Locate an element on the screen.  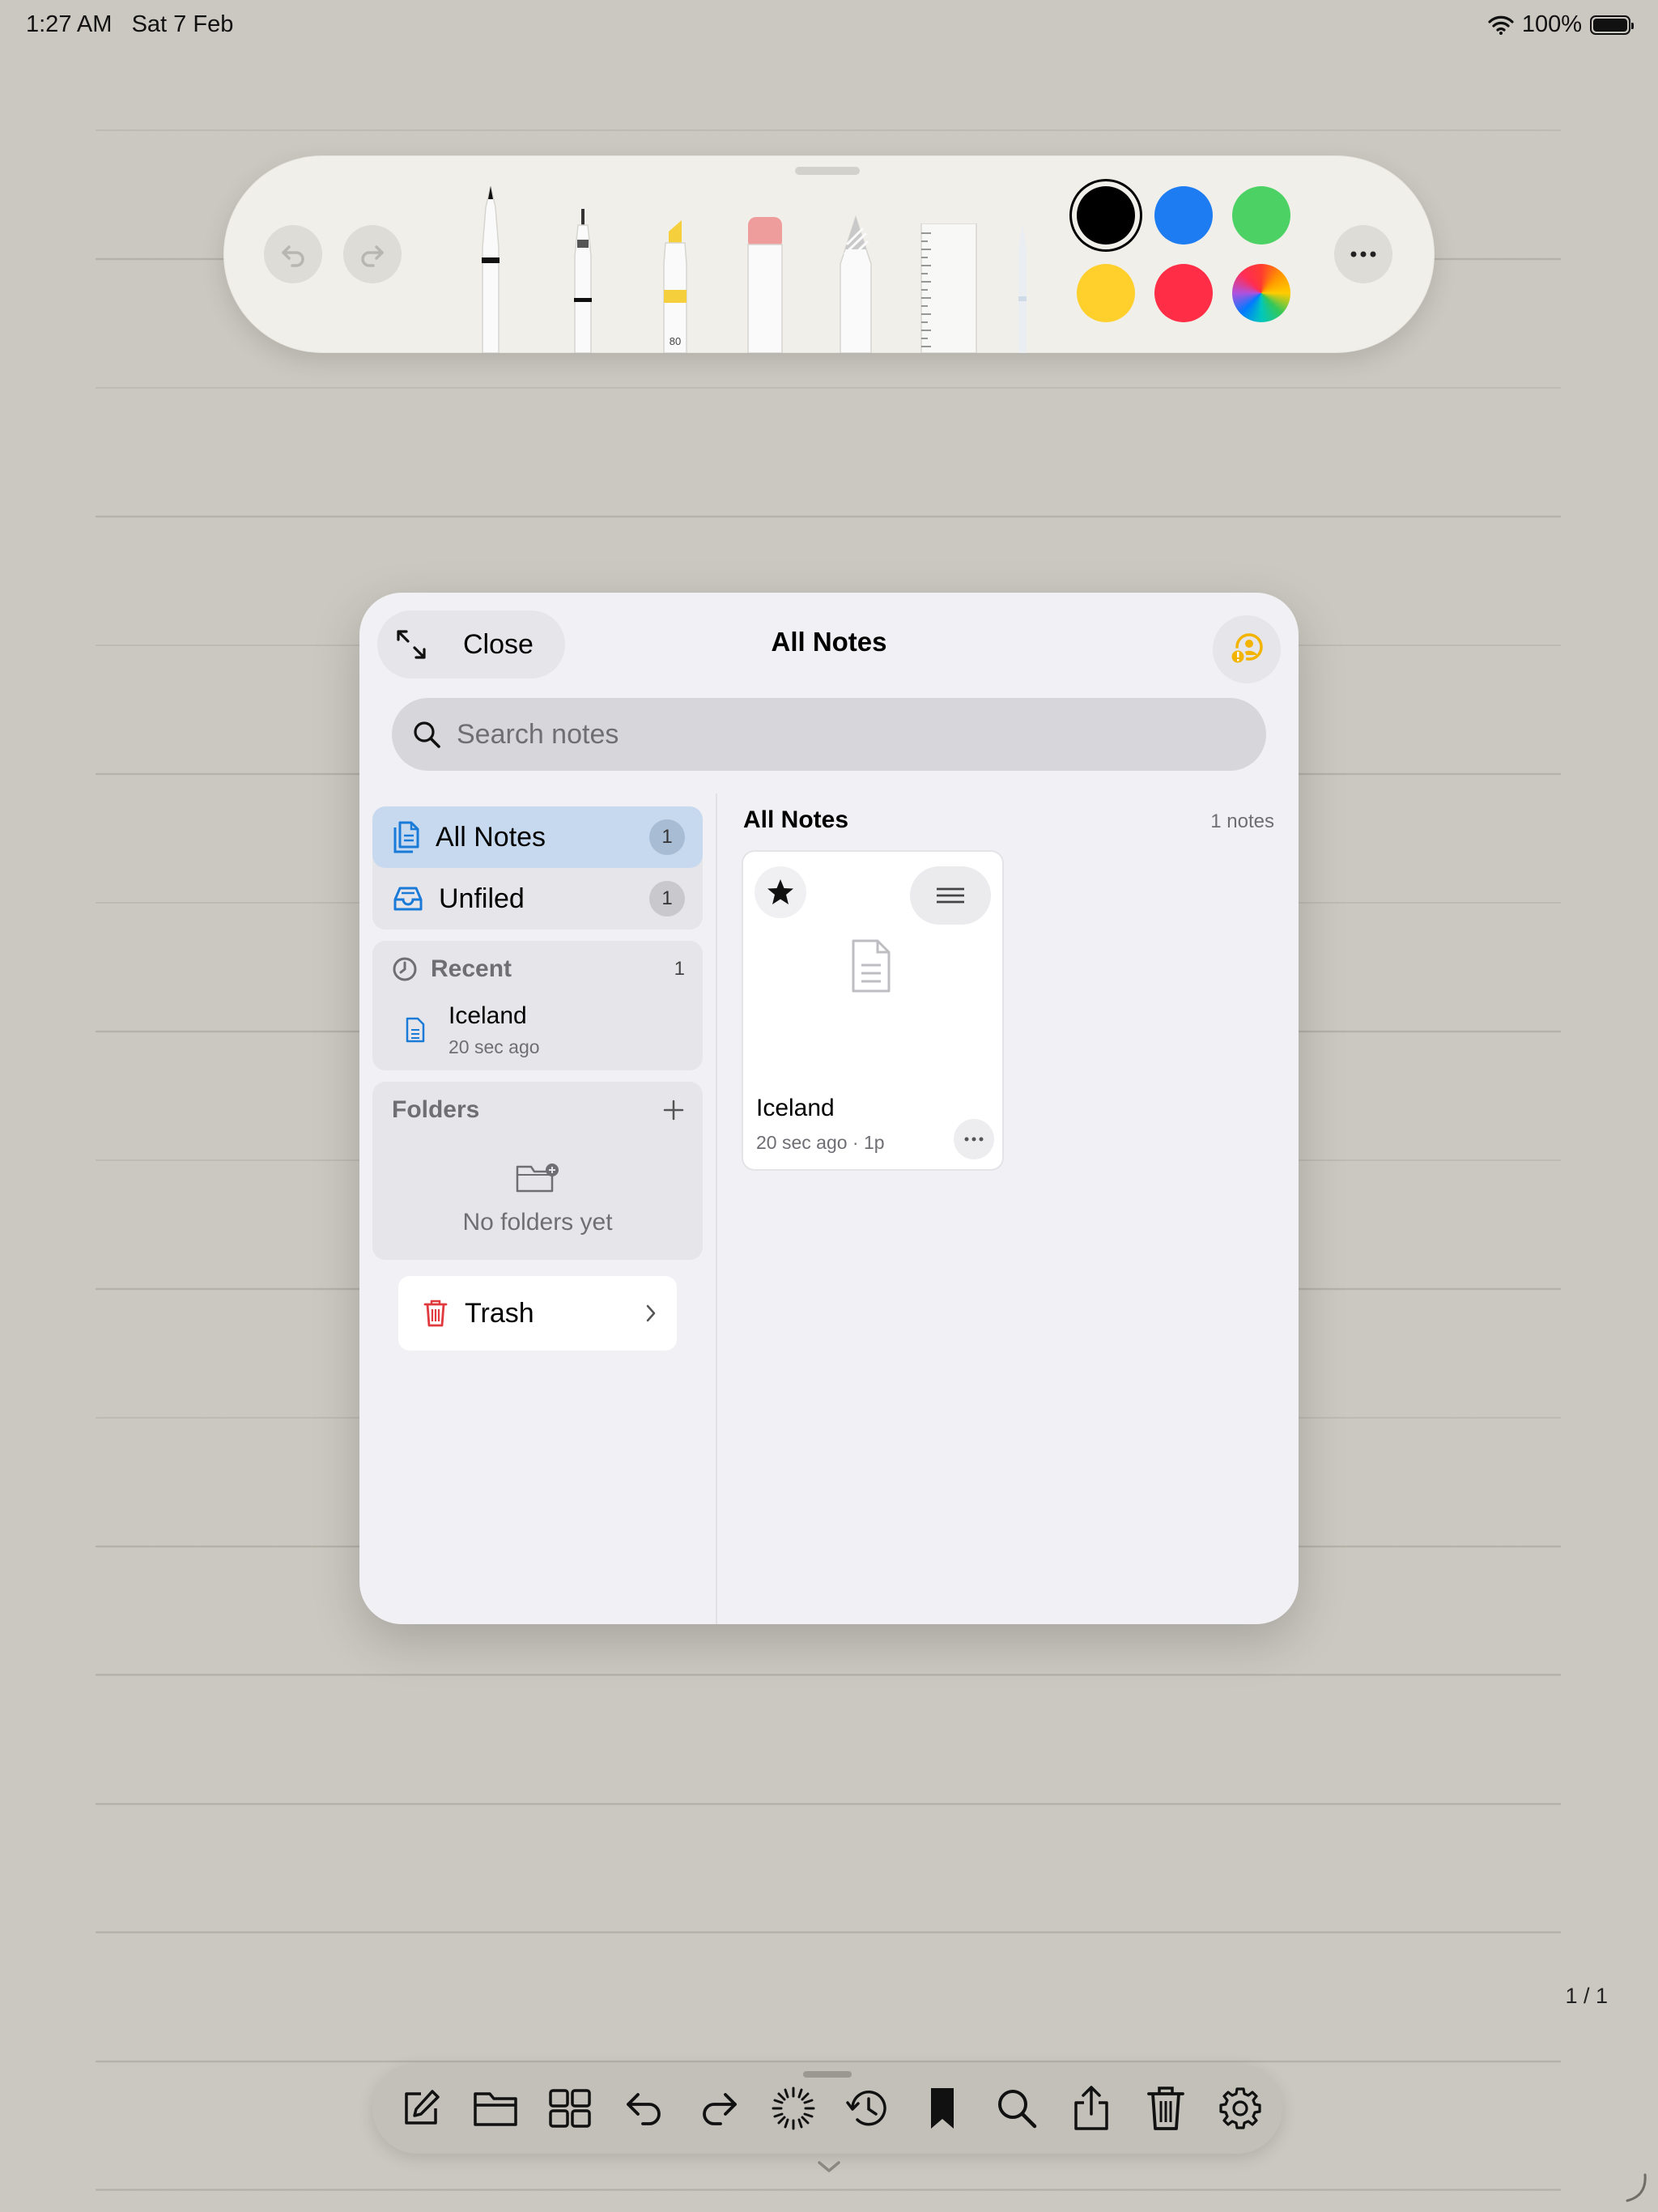
loading-spinner-icon is located at coordinates (793, 2109).